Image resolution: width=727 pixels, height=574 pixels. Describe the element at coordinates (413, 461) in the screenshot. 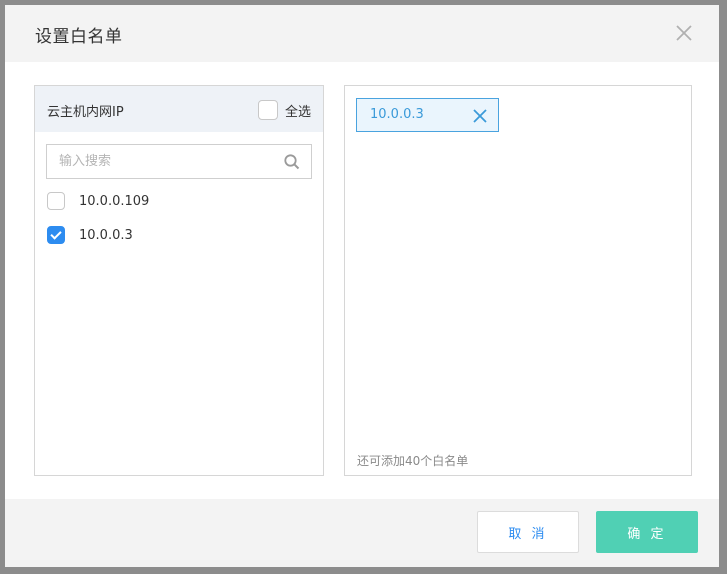

I see `remaining-count-hint: 还可添加40个白名单` at that location.